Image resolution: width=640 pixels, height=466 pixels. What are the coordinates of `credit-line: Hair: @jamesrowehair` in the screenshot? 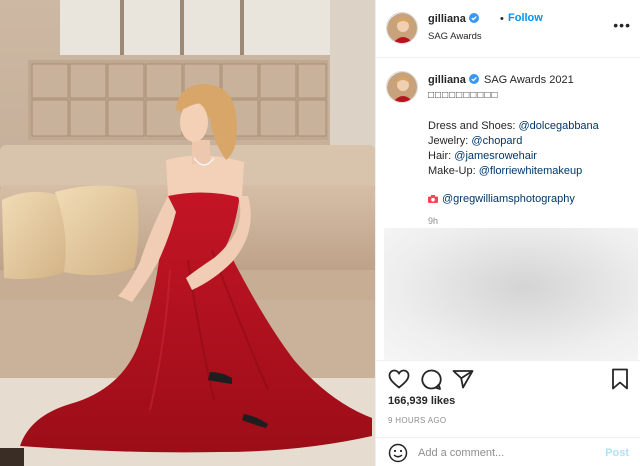 It's located at (482, 156).